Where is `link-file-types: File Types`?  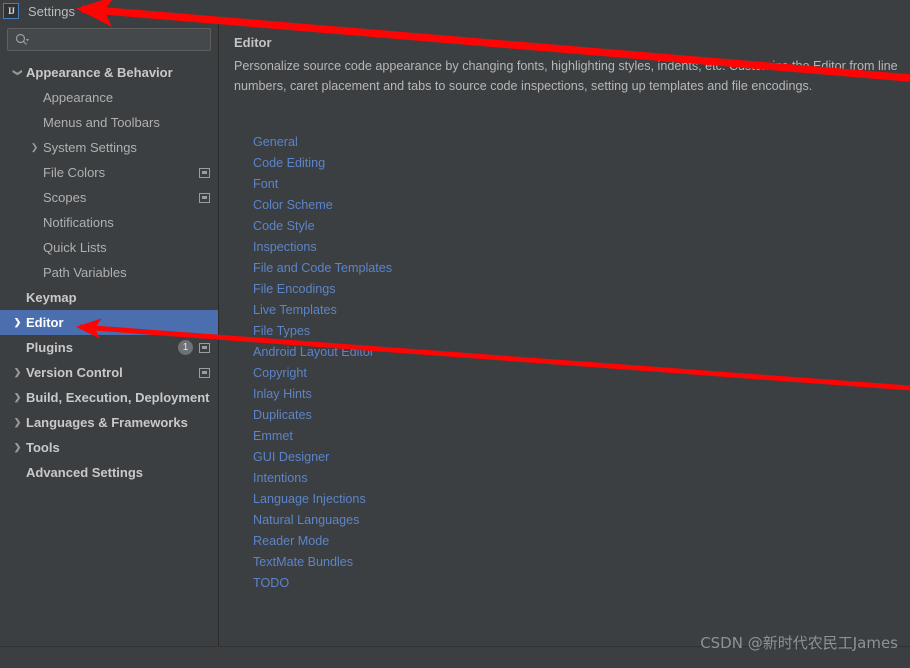
link-file-types: File Types is located at coordinates (322, 331).